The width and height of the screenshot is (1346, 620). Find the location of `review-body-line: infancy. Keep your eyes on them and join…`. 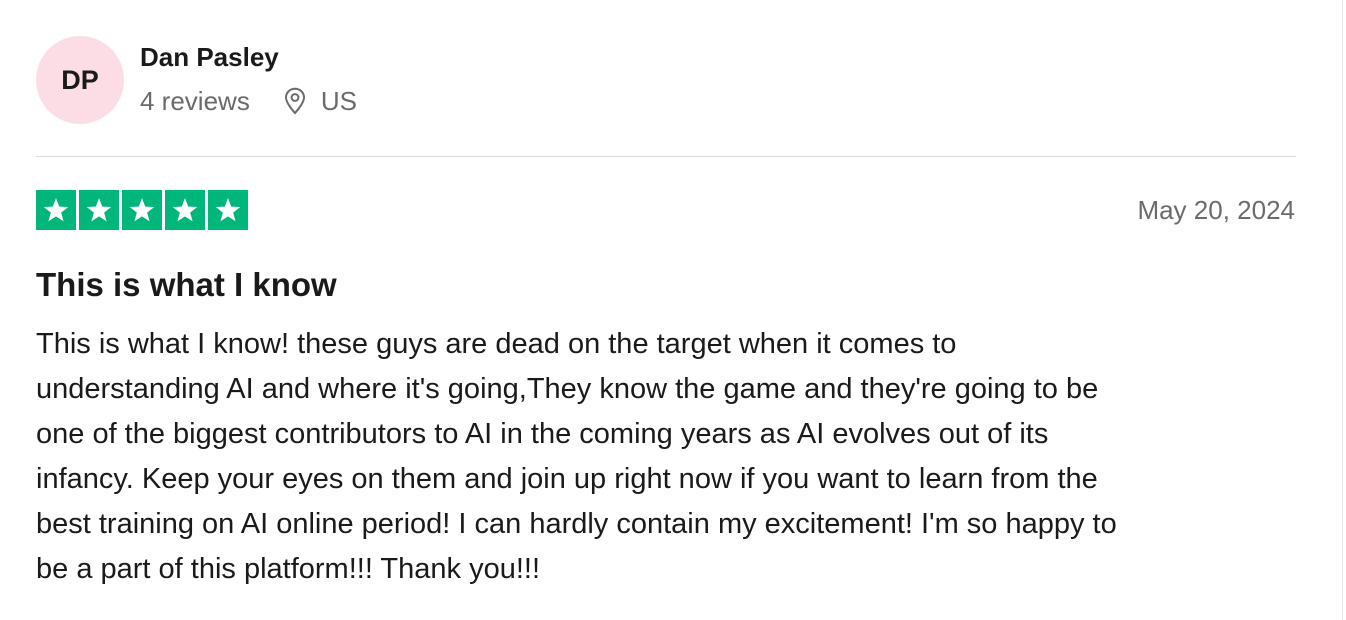

review-body-line: infancy. Keep your eyes on them and join… is located at coordinates (567, 479).